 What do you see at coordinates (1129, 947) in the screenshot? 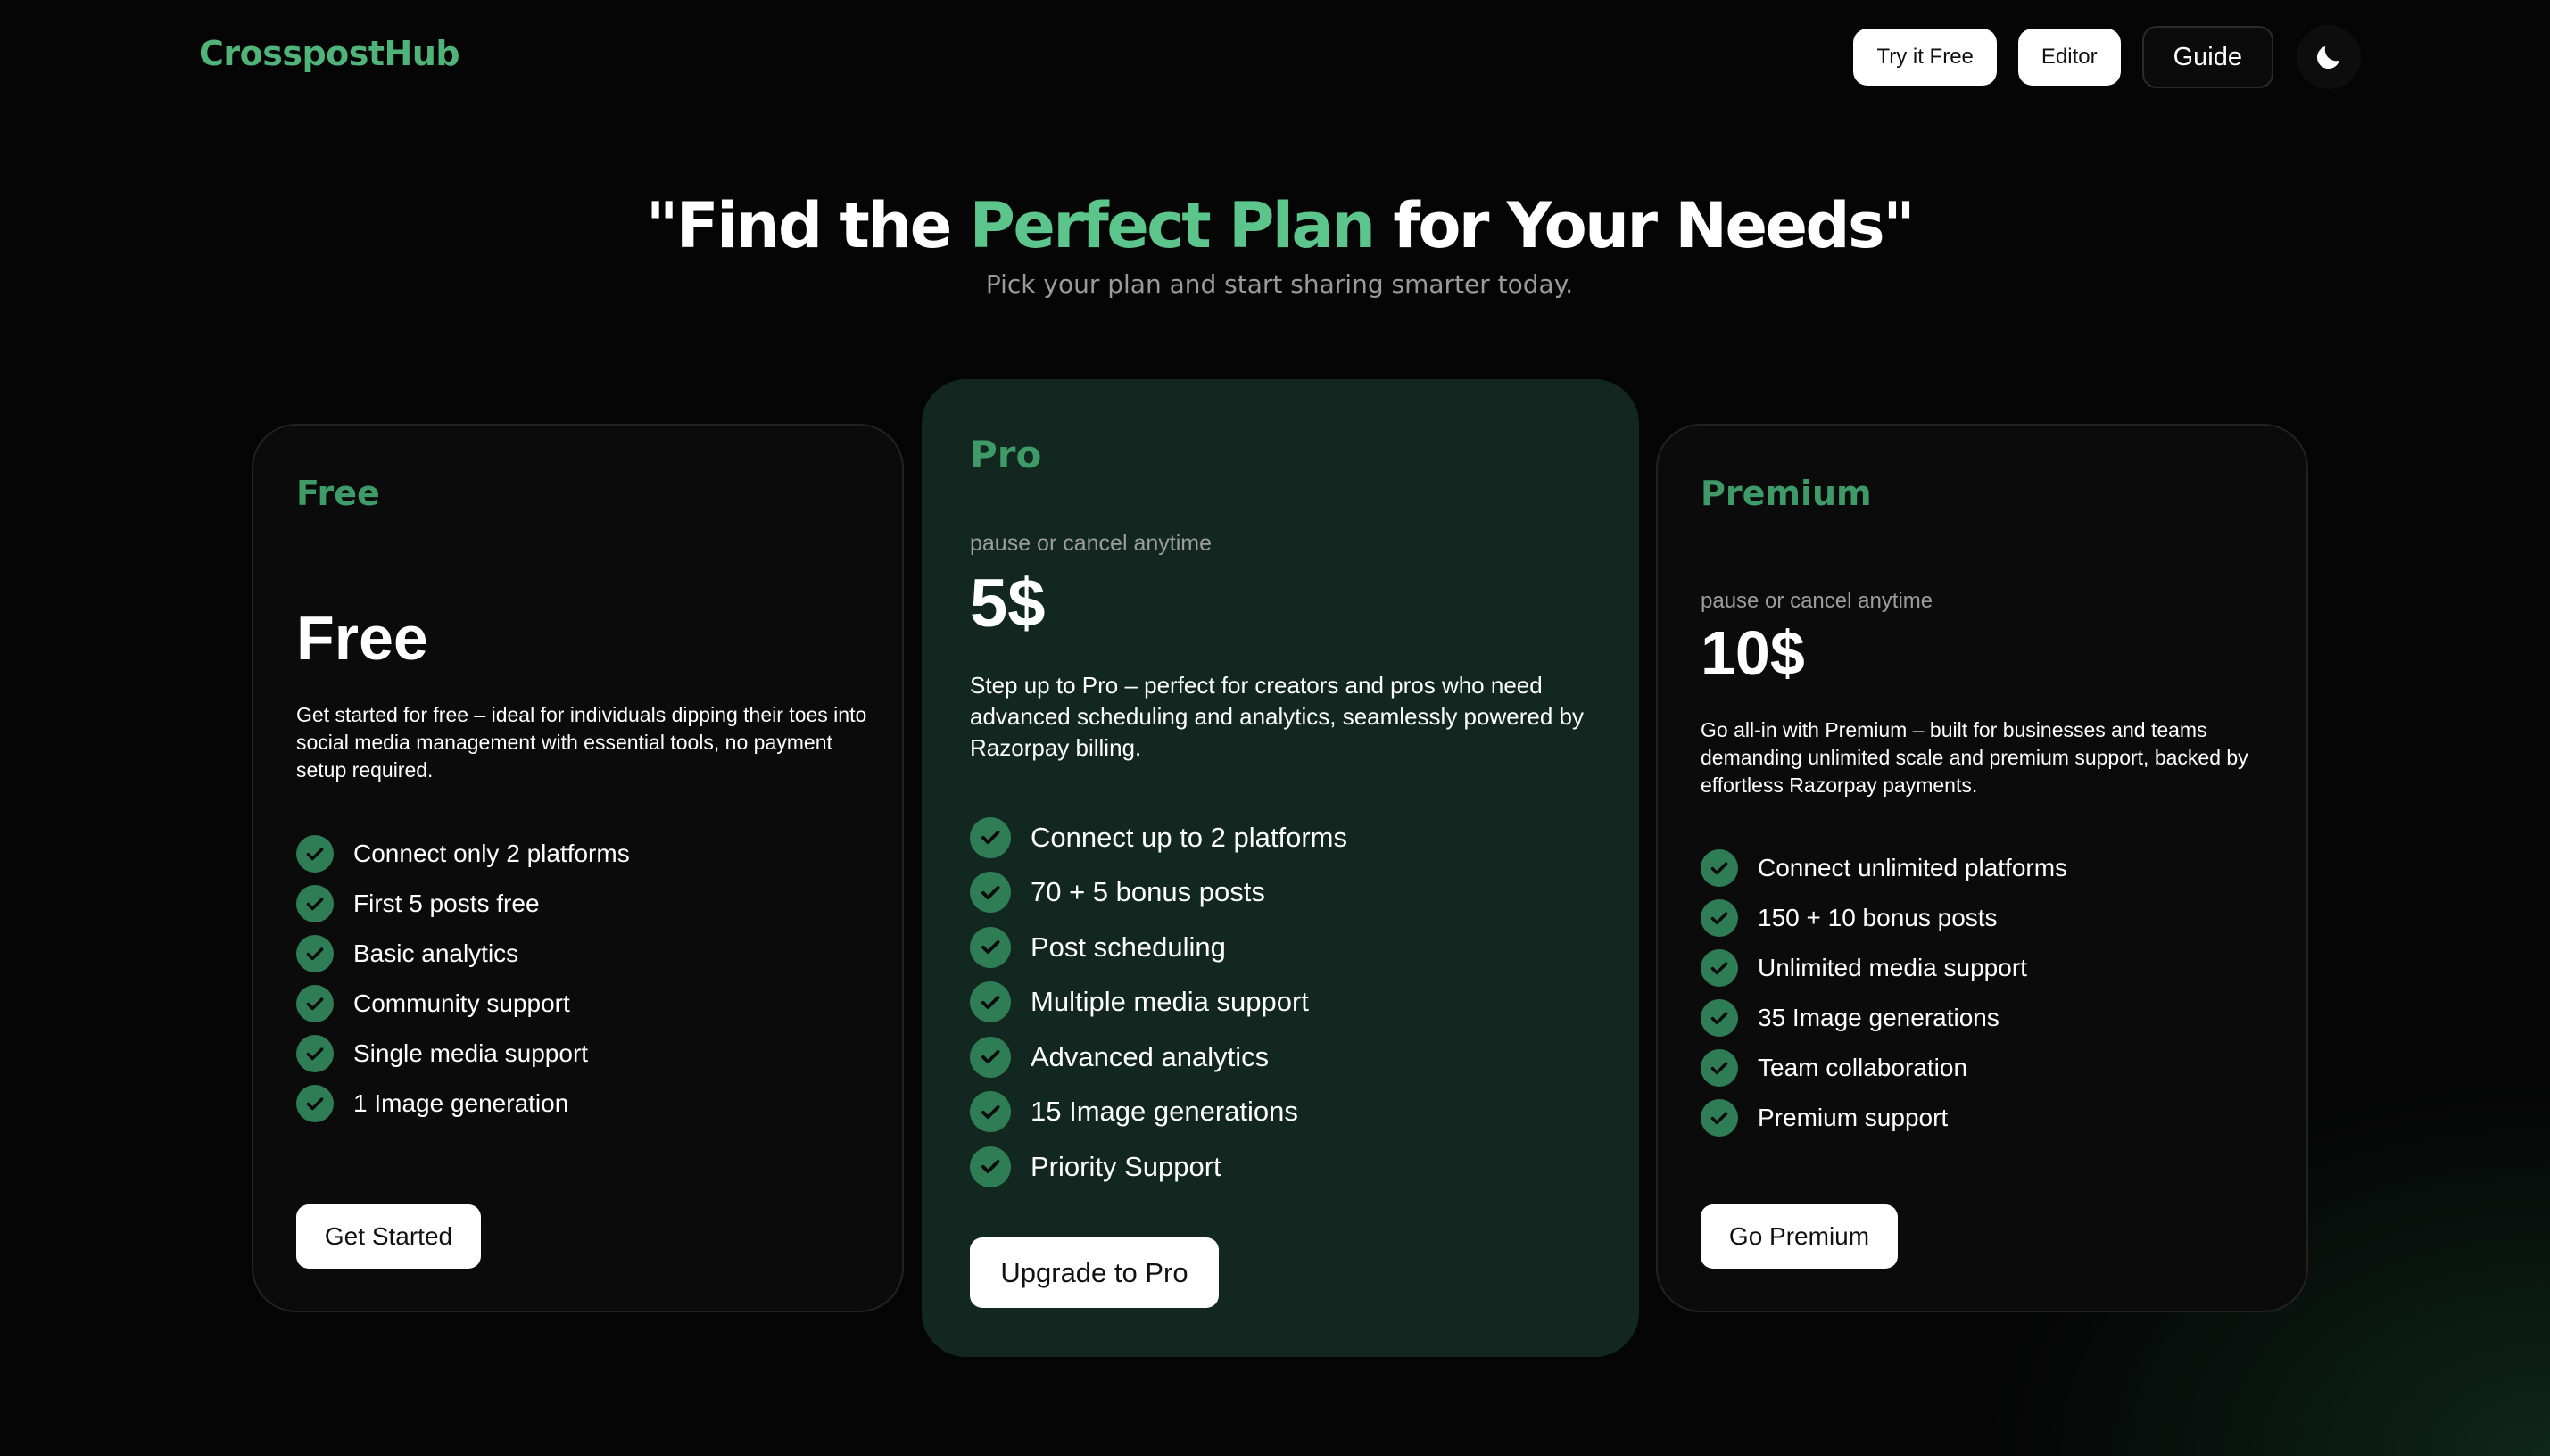
I see `feature-label: Post scheduling` at bounding box center [1129, 947].